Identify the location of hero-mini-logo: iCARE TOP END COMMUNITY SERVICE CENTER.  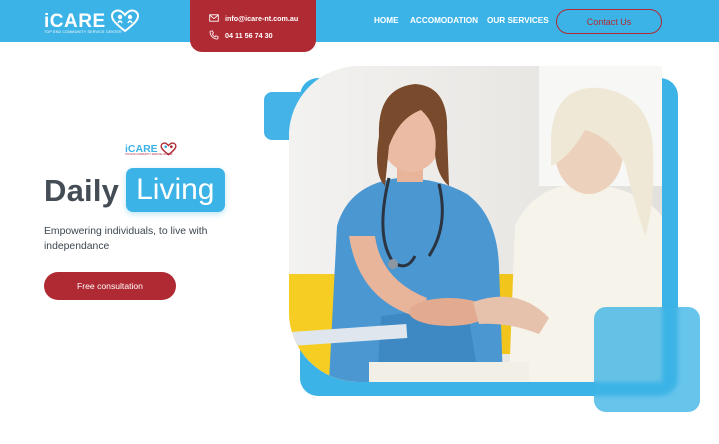
(151, 149).